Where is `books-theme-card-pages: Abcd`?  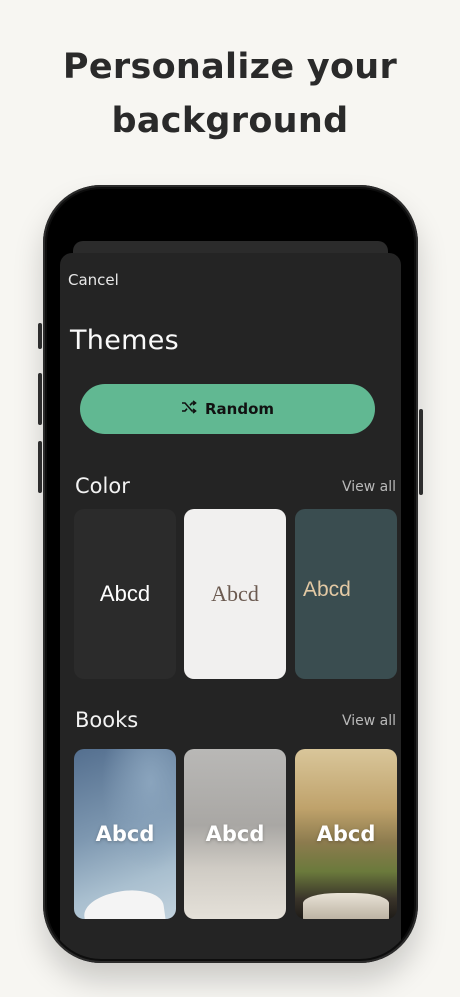
books-theme-card-pages: Abcd is located at coordinates (235, 834).